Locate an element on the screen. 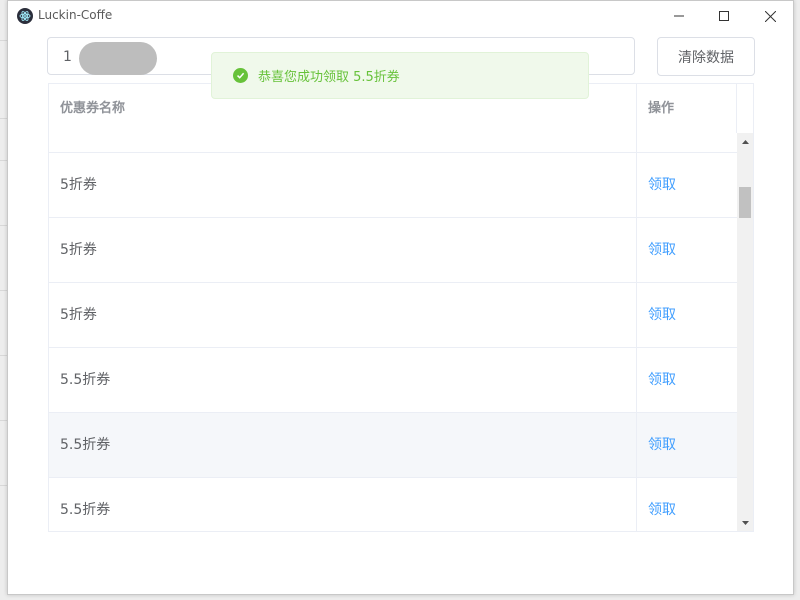 The image size is (800, 600). minimize-button is located at coordinates (679, 16).